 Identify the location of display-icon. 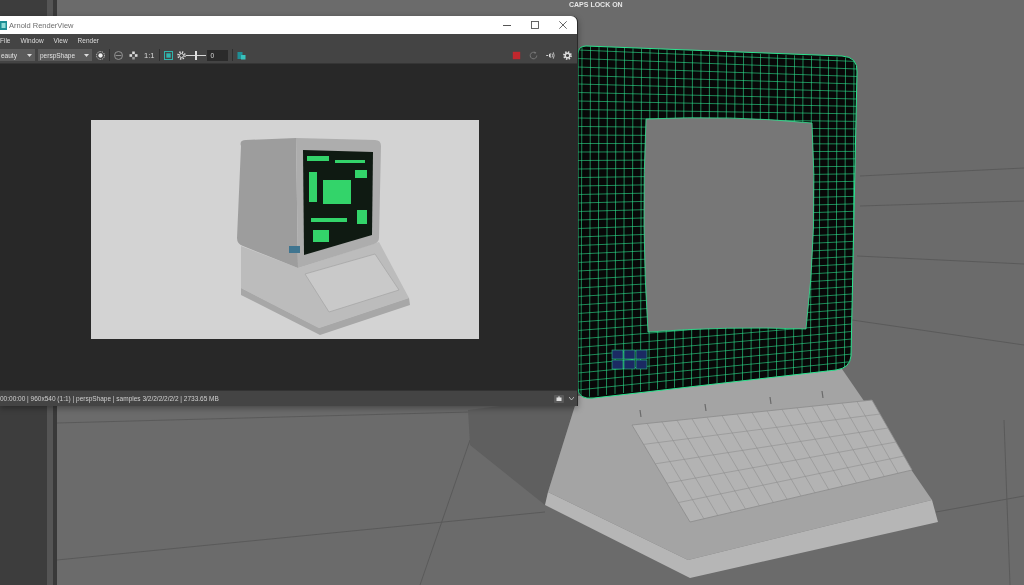
(242, 55).